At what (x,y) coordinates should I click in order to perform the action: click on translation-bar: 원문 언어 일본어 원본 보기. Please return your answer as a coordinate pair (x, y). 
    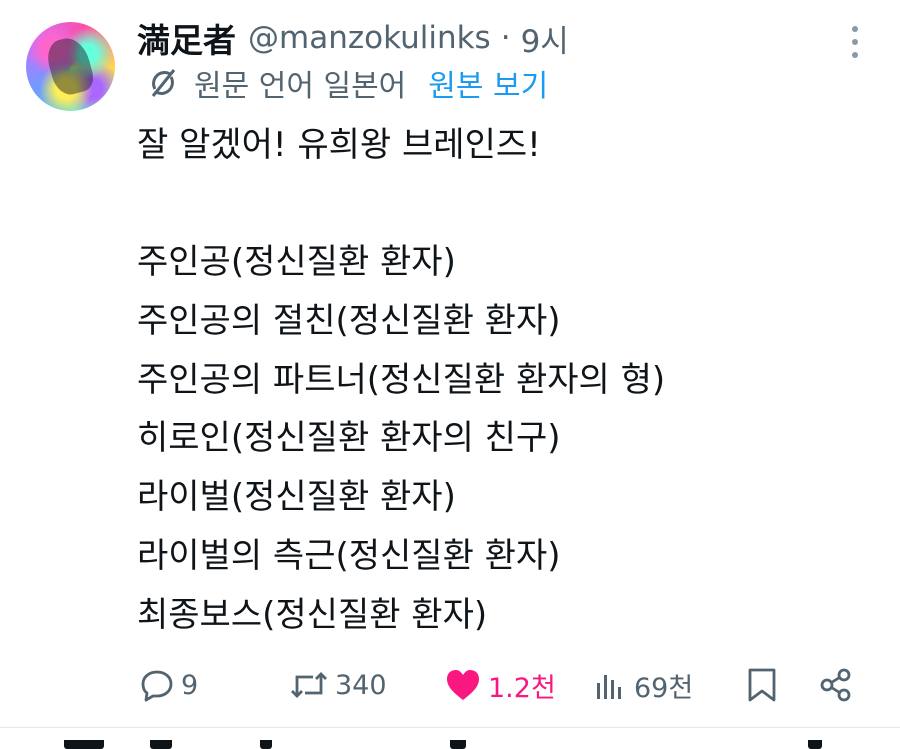
    Looking at the image, I should click on (347, 83).